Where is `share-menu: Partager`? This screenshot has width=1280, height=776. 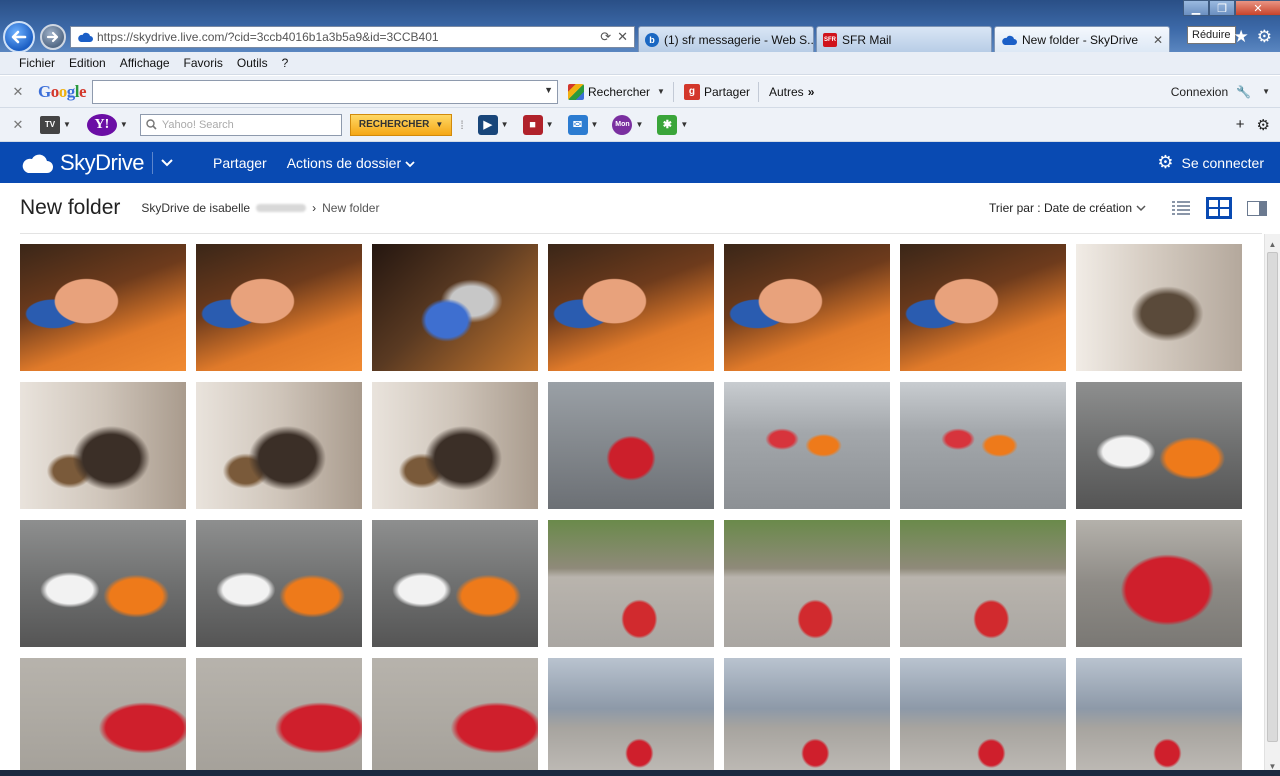 share-menu: Partager is located at coordinates (240, 163).